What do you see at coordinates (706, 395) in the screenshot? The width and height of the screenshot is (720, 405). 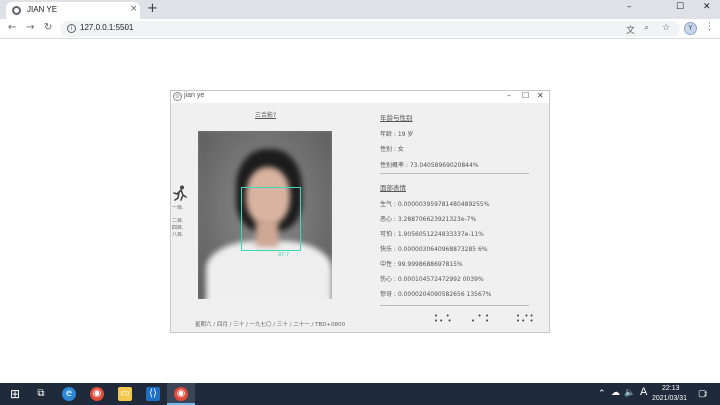 I see `notification-count: 2` at bounding box center [706, 395].